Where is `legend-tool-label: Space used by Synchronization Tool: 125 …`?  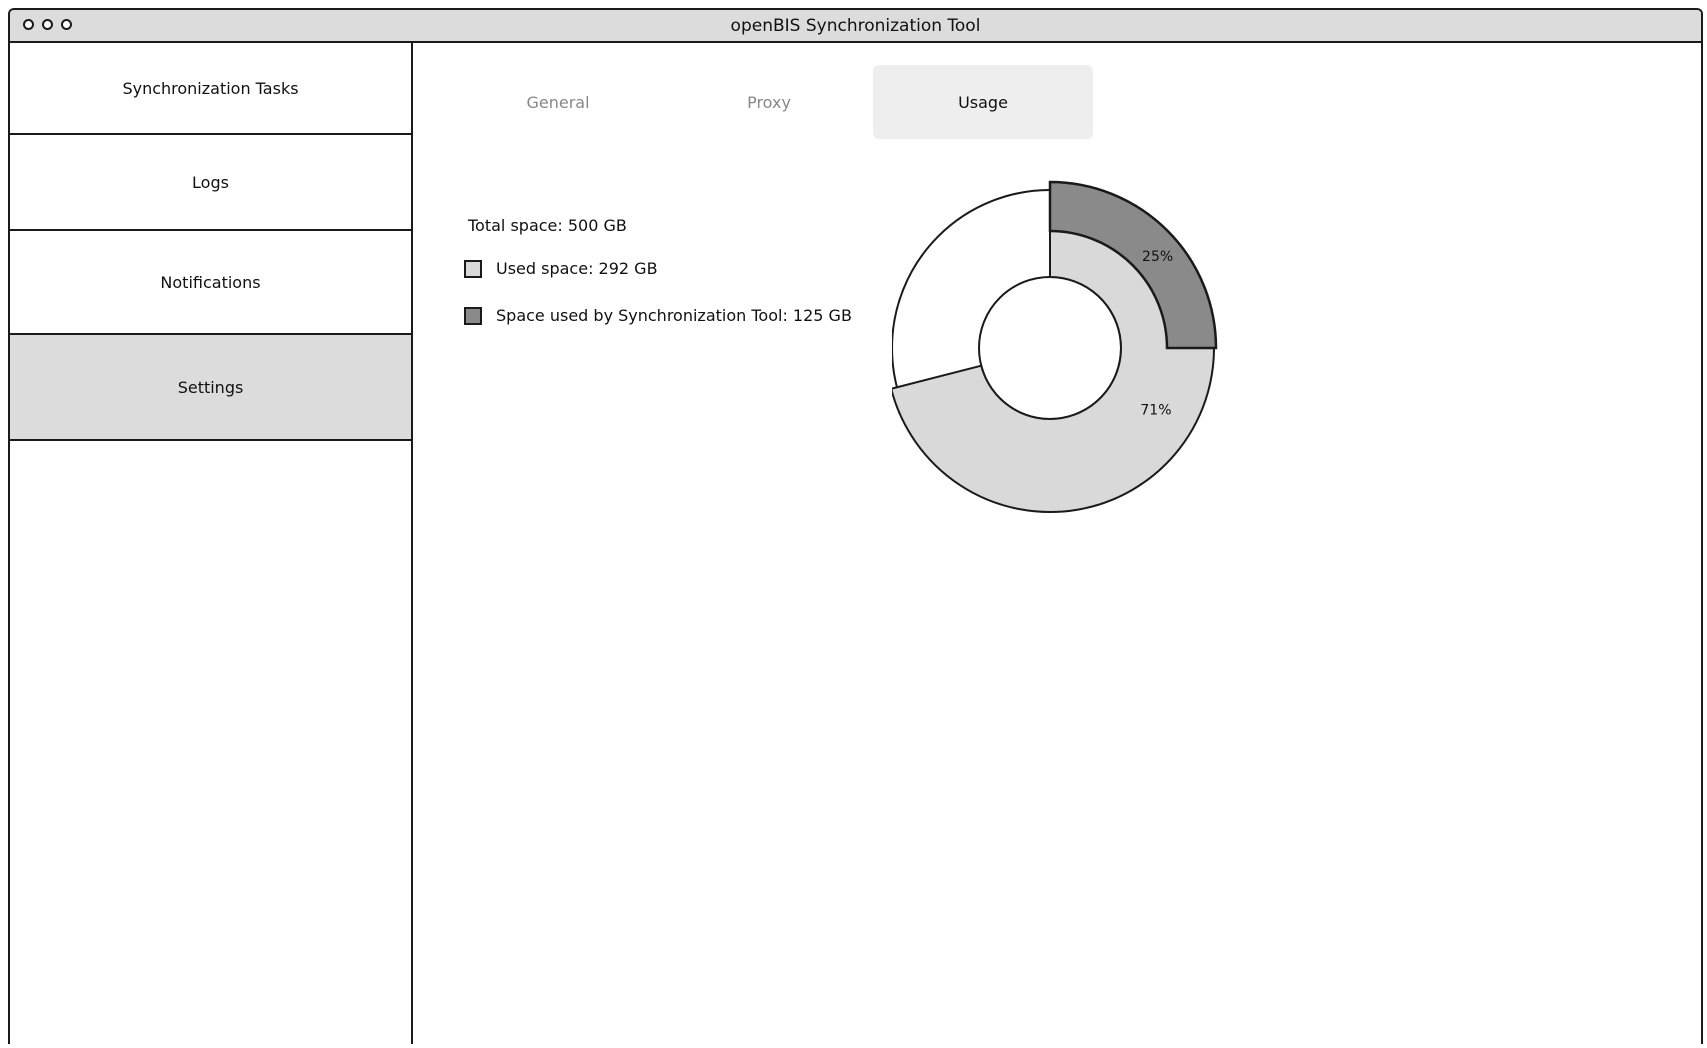
legend-tool-label: Space used by Synchronization Tool: 125 … is located at coordinates (674, 315).